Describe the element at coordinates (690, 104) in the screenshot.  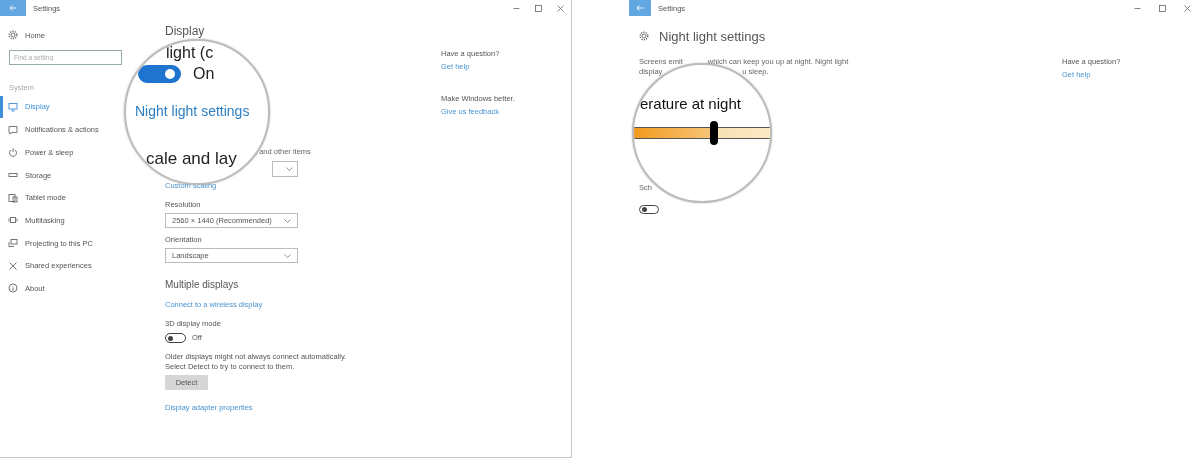
I see `zoomed-text: erature at night` at that location.